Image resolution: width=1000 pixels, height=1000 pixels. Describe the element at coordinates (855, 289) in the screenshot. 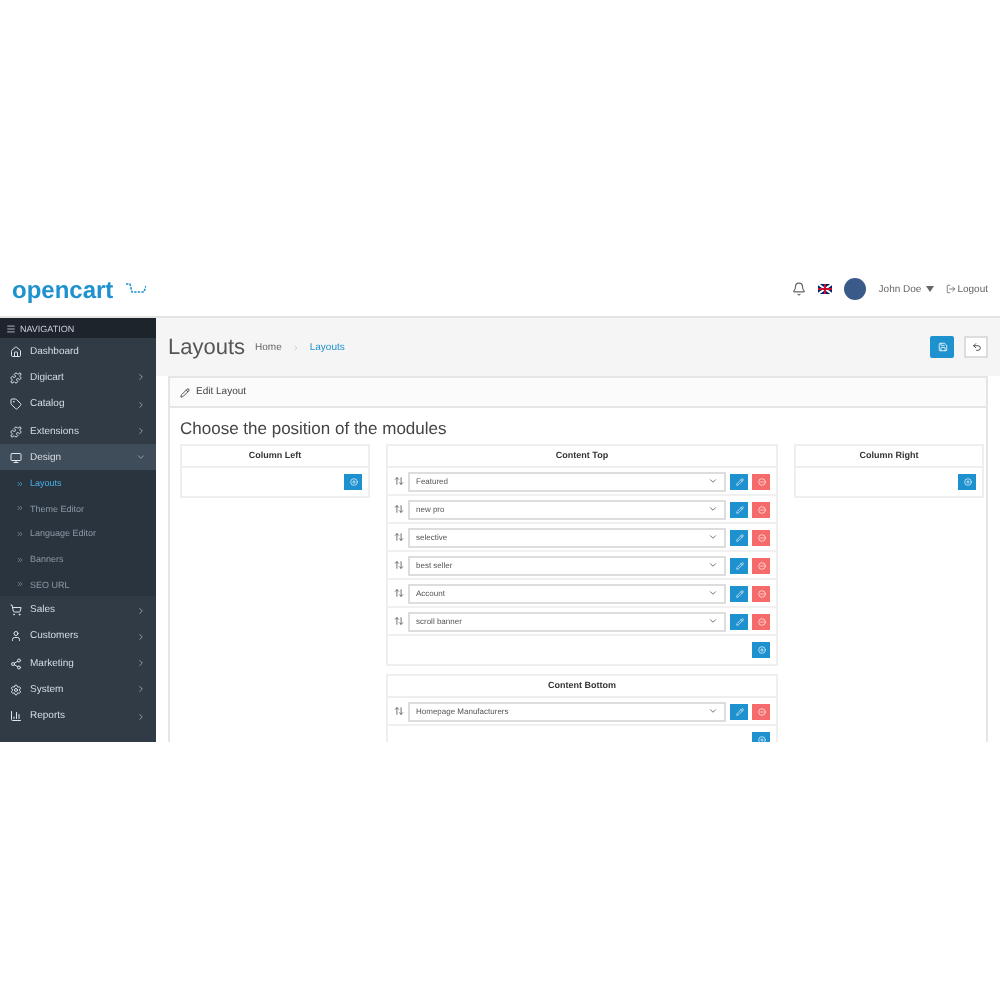

I see `avatar` at that location.